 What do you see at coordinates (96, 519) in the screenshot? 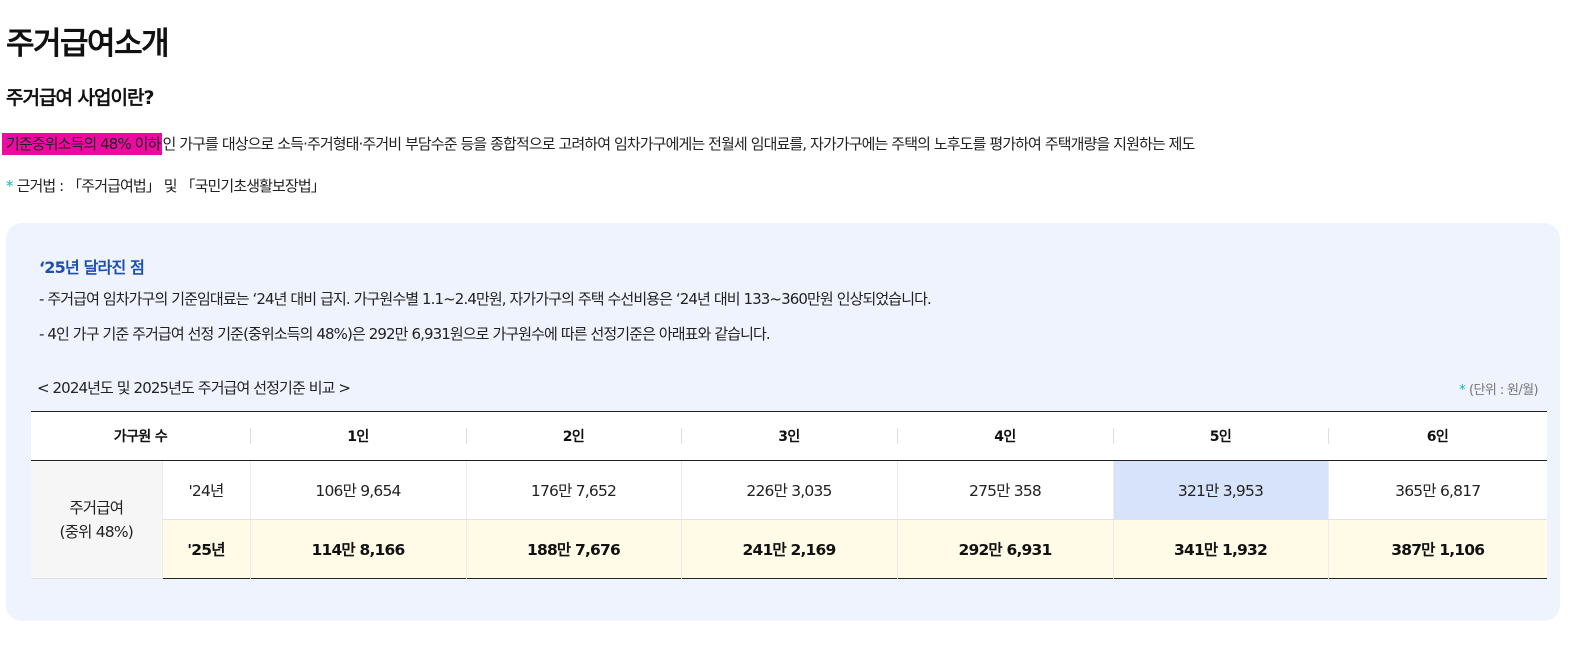
I see `row-group-label: 주거급여 (중위 48%)` at bounding box center [96, 519].